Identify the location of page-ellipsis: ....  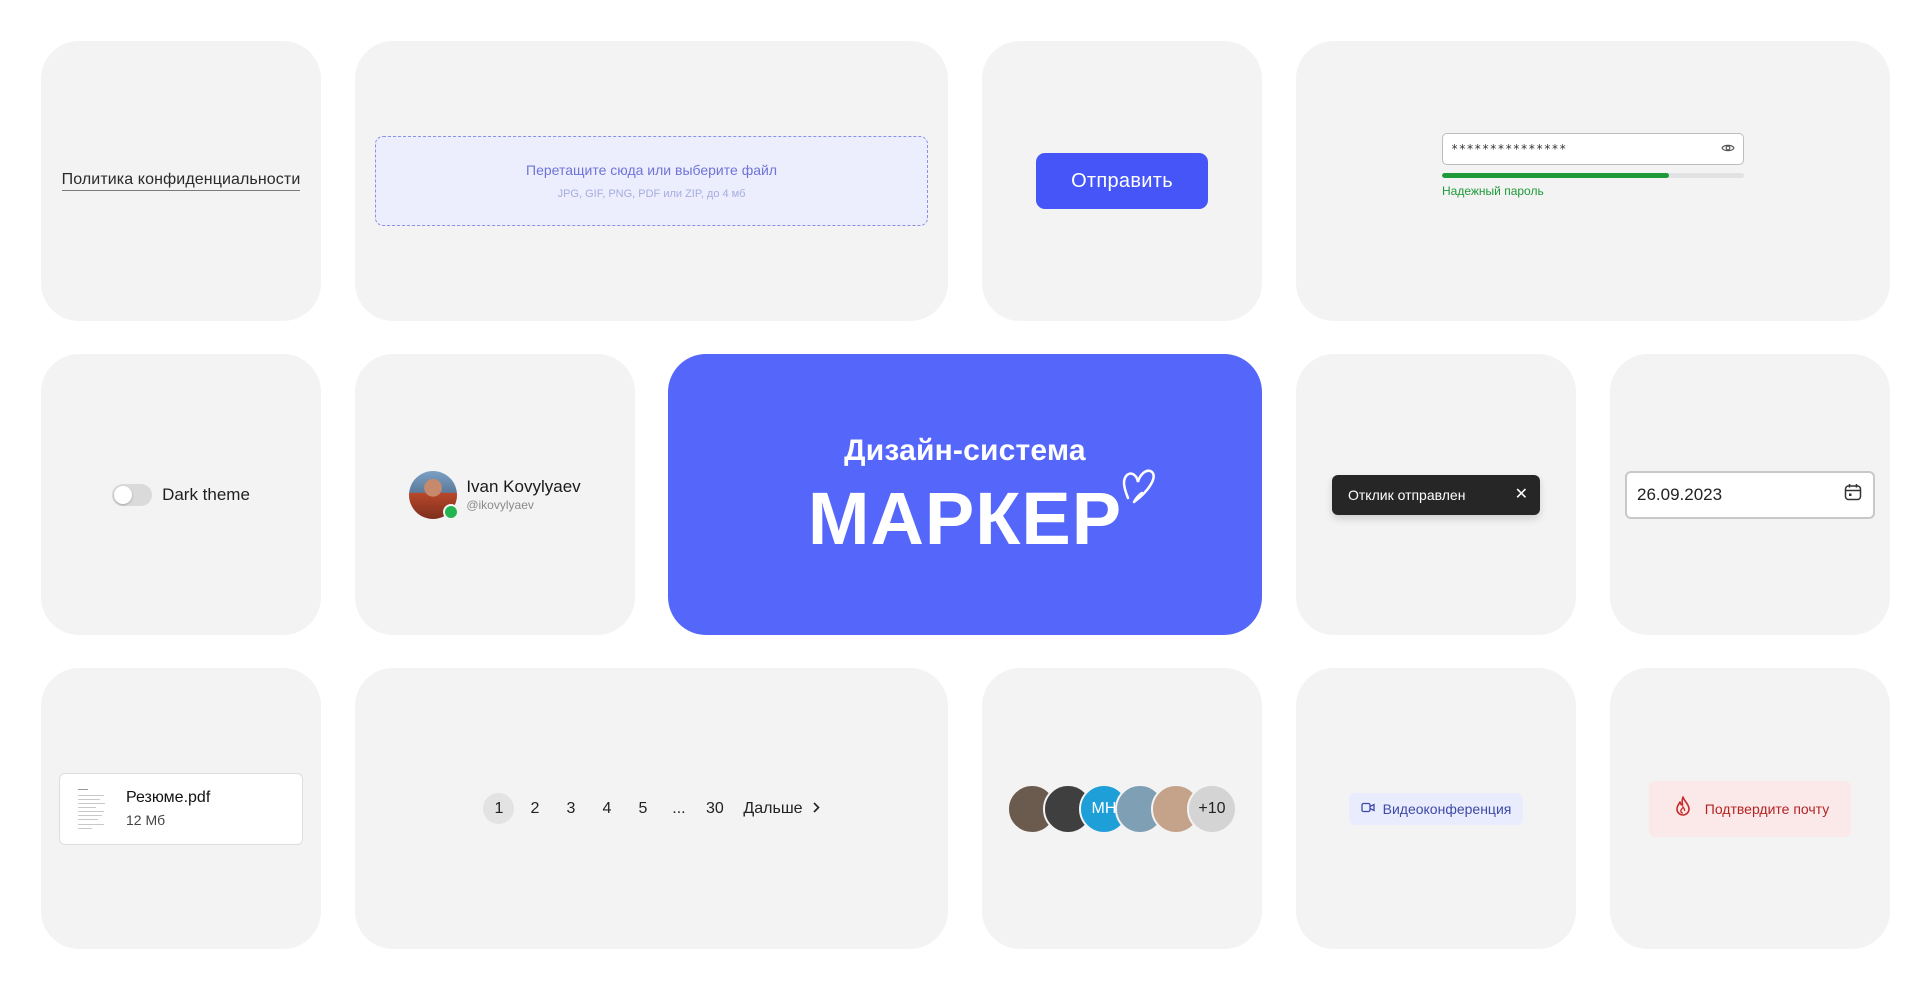
(679, 808).